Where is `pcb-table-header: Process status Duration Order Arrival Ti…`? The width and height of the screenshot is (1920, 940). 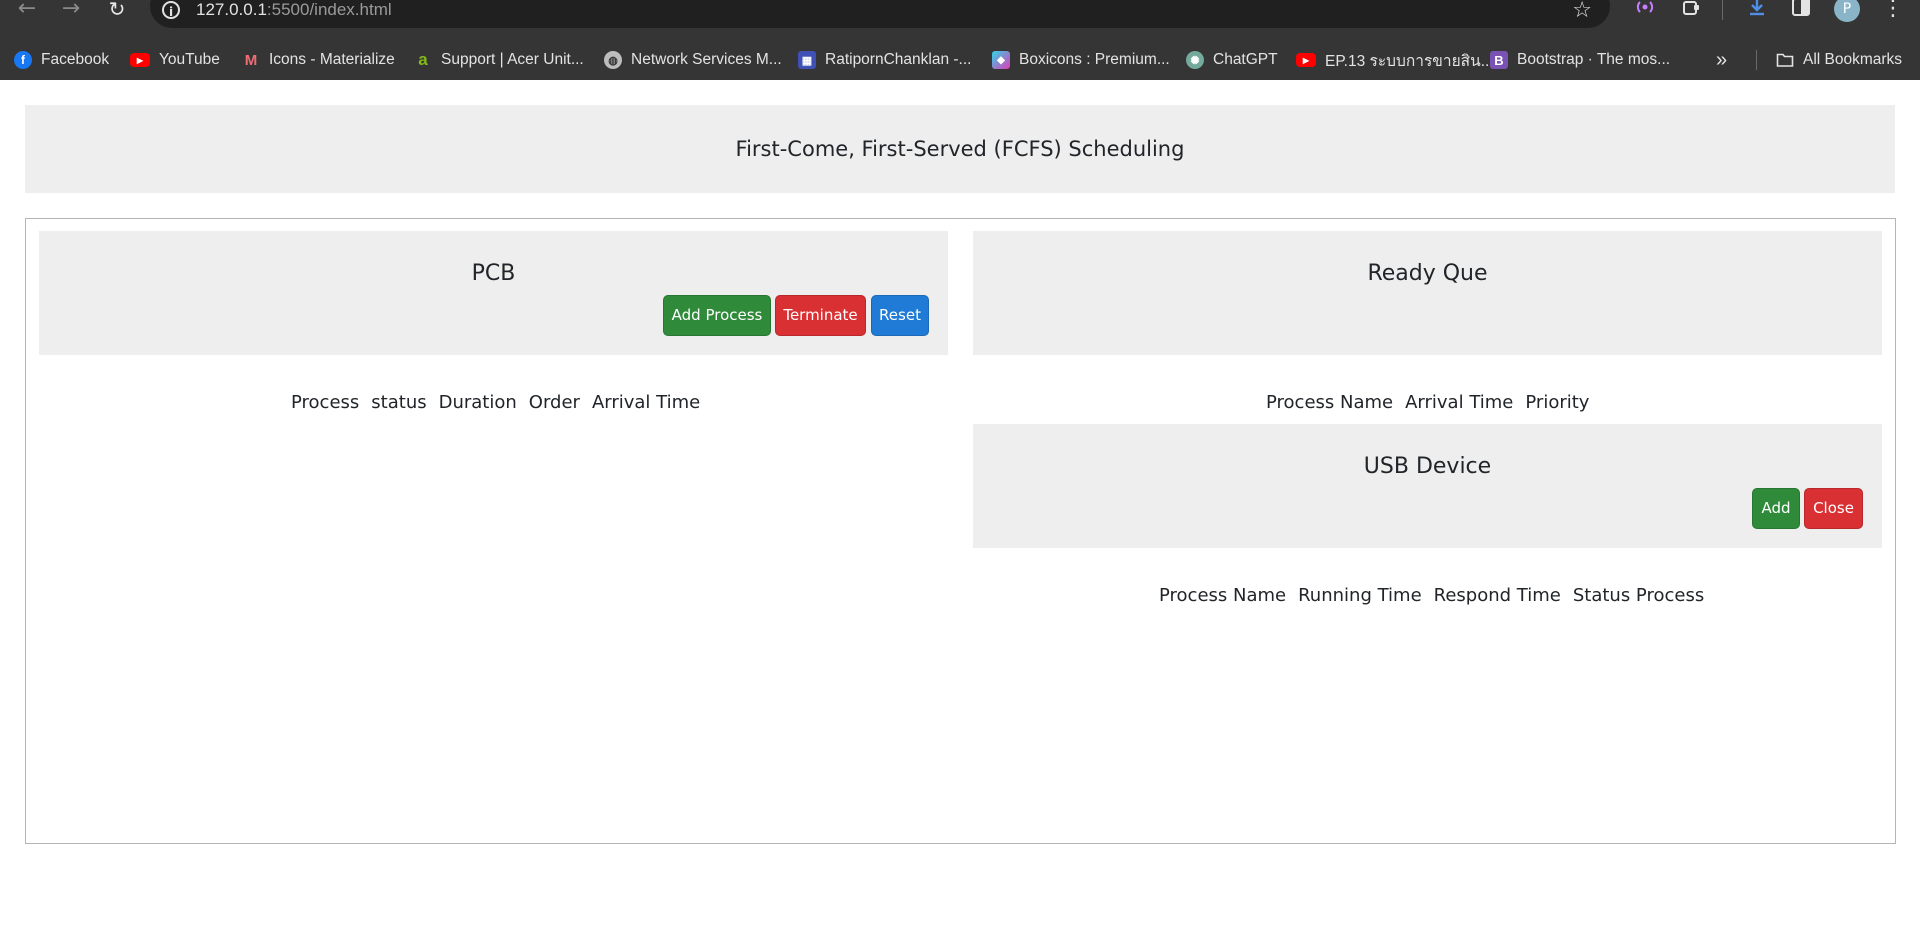
pcb-table-header: Process status Duration Order Arrival Ti… is located at coordinates (495, 402).